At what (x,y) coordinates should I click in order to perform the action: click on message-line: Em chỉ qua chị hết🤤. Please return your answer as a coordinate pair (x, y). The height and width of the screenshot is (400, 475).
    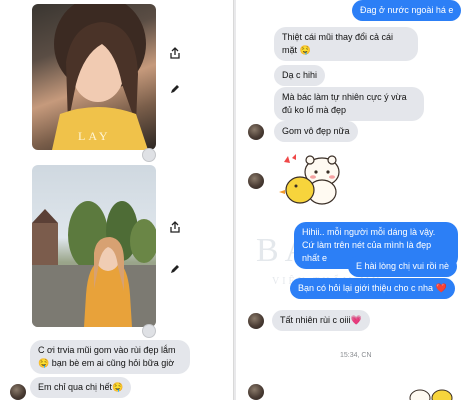
    Looking at the image, I should click on (81, 387).